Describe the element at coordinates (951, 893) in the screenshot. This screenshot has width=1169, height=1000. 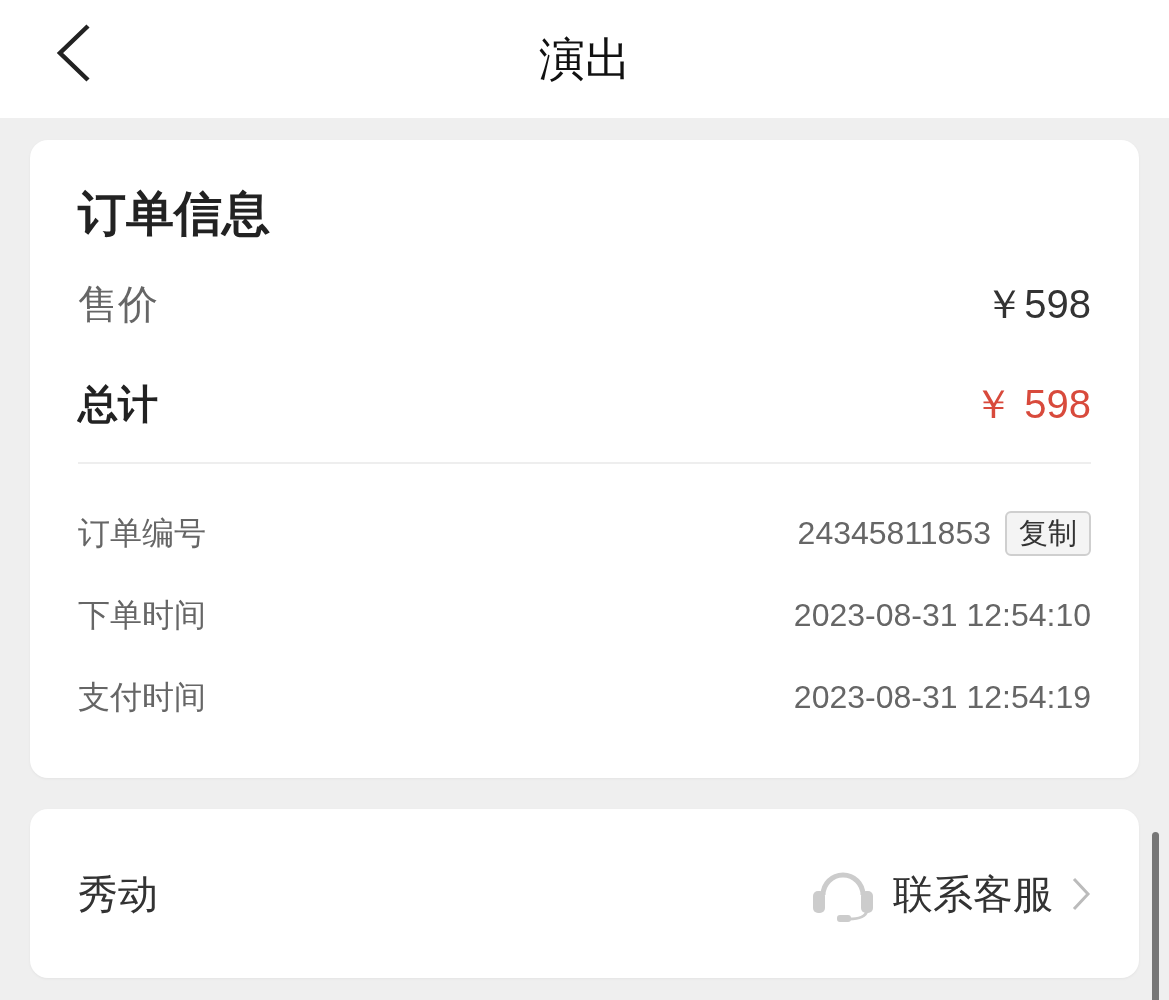
I see `contact-service-link: 联系客服` at that location.